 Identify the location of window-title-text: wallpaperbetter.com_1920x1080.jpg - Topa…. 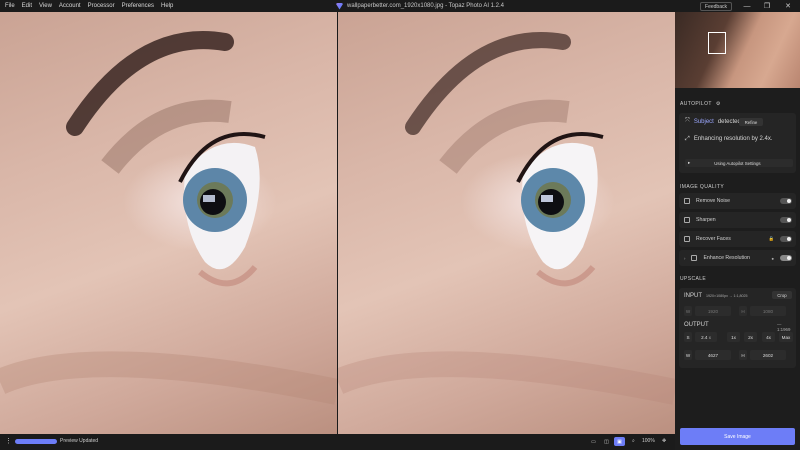
(425, 6).